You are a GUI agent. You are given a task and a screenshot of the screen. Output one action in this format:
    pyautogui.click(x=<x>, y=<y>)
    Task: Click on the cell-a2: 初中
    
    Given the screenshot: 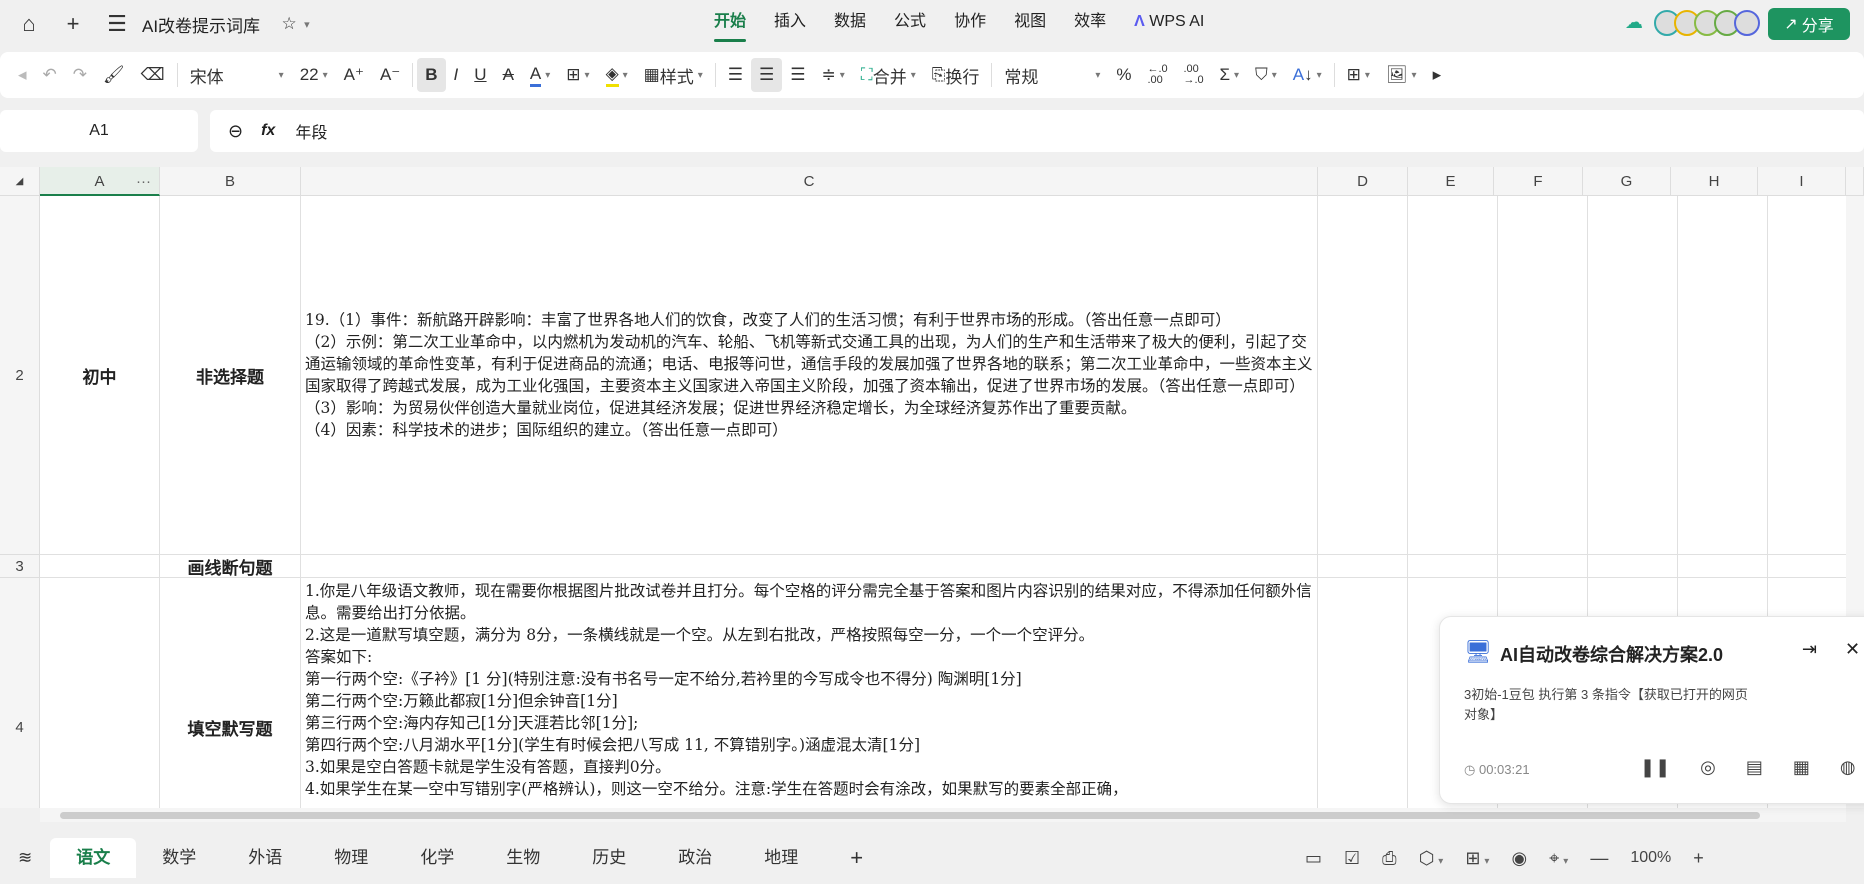 What is the action you would take?
    pyautogui.click(x=100, y=375)
    